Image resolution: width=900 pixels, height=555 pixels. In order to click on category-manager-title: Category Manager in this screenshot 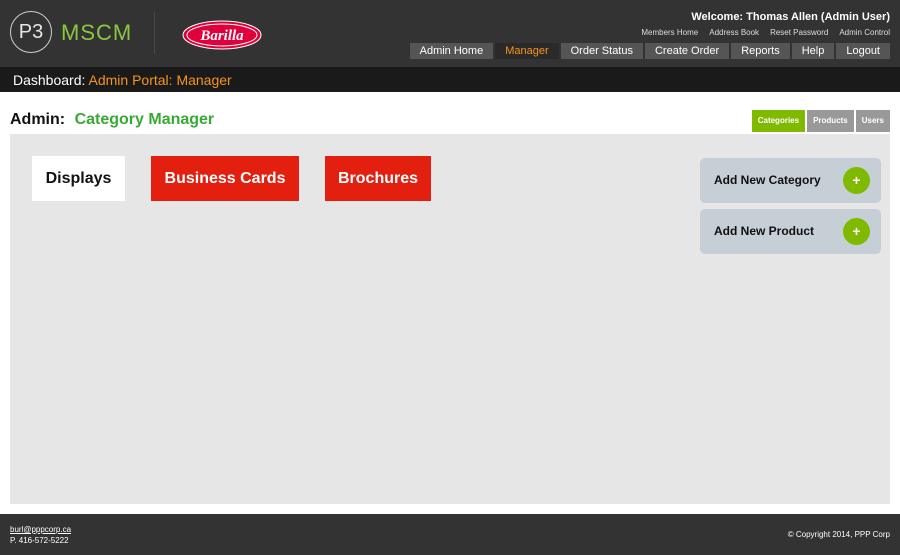, I will do `click(144, 119)`.